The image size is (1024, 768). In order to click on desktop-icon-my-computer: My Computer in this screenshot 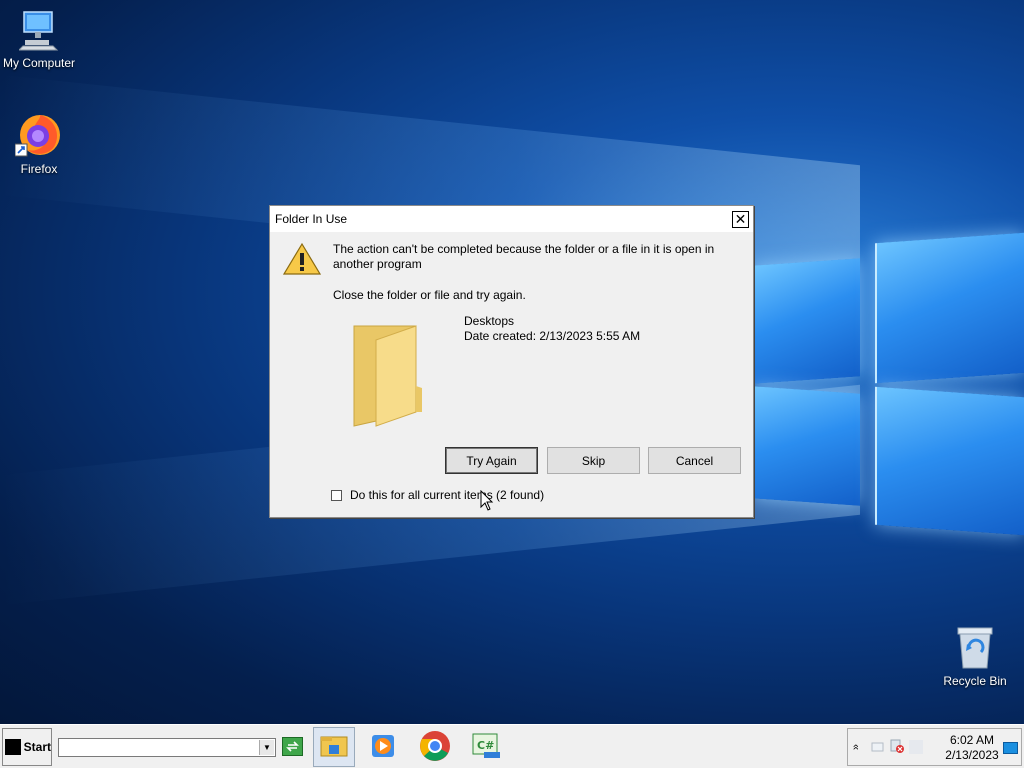, I will do `click(39, 40)`.